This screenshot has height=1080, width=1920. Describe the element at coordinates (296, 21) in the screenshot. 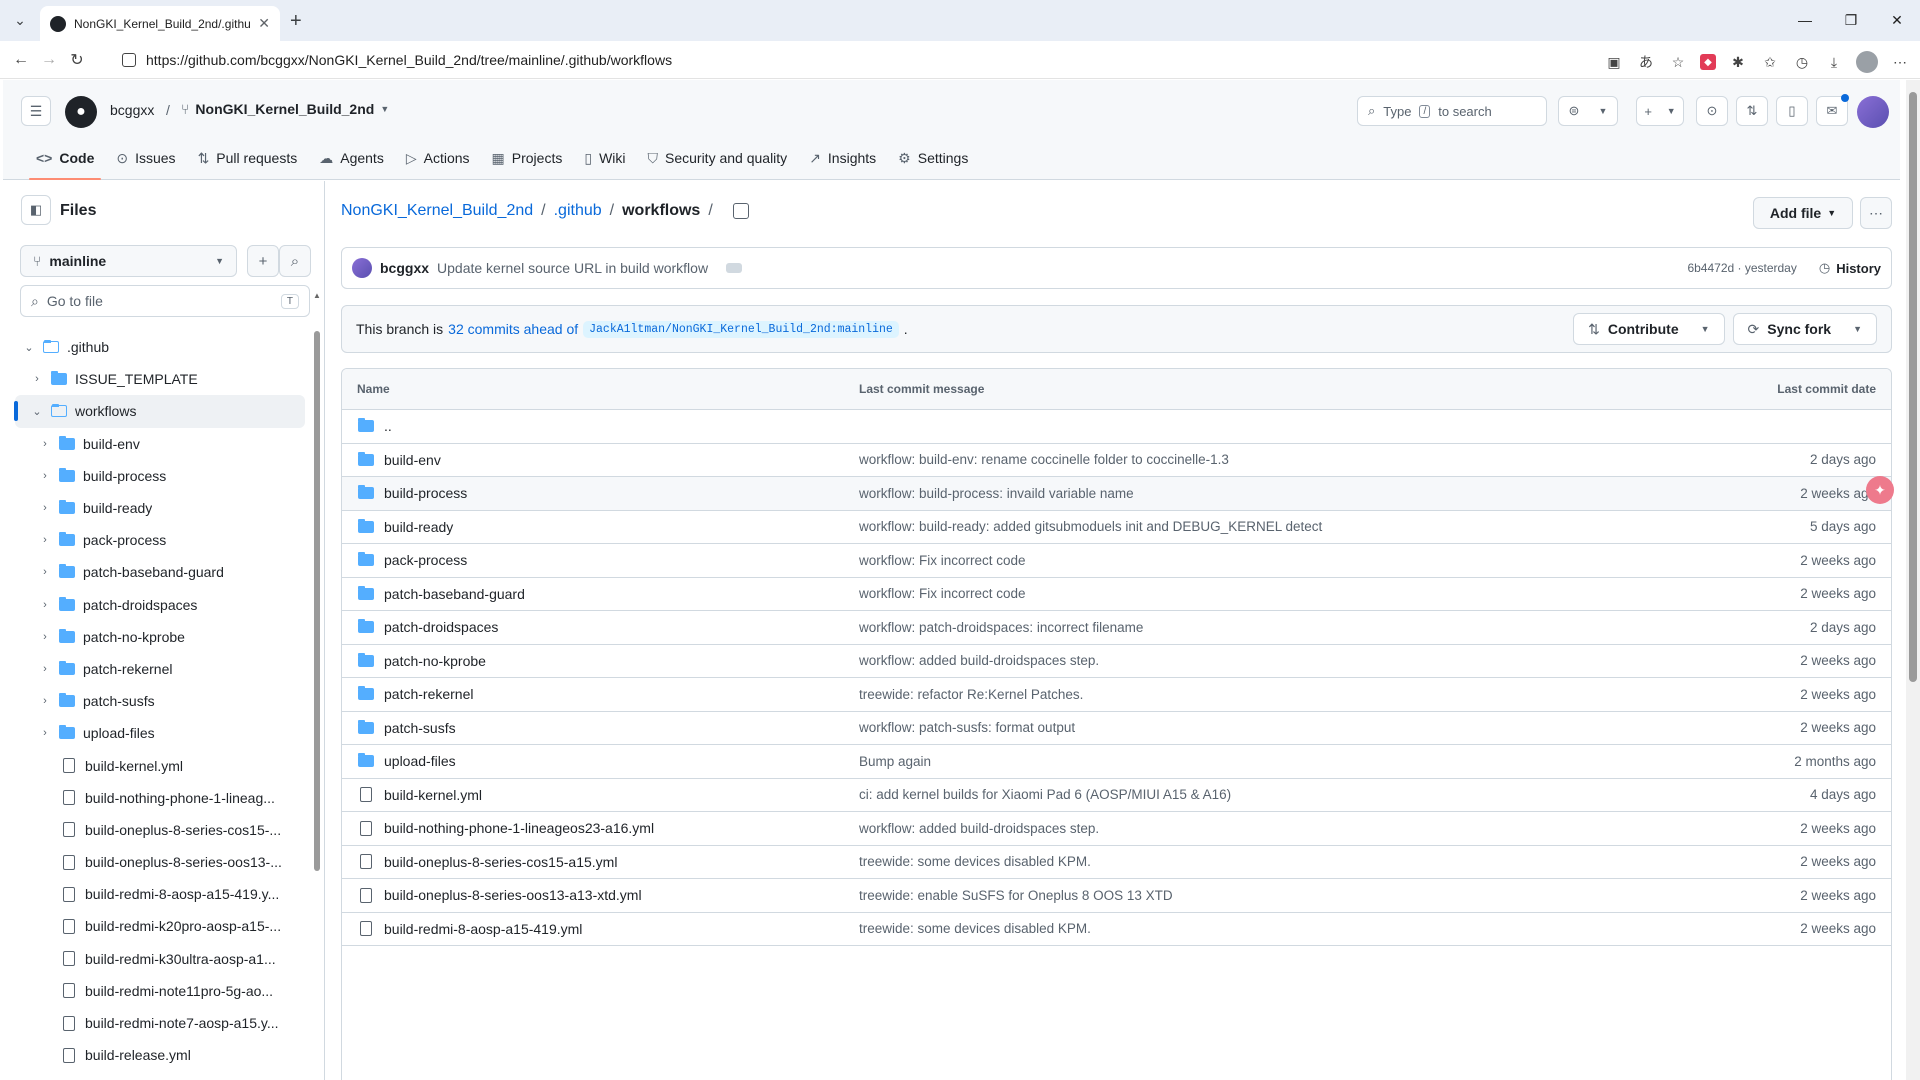

I see `new-tab-button: +` at that location.